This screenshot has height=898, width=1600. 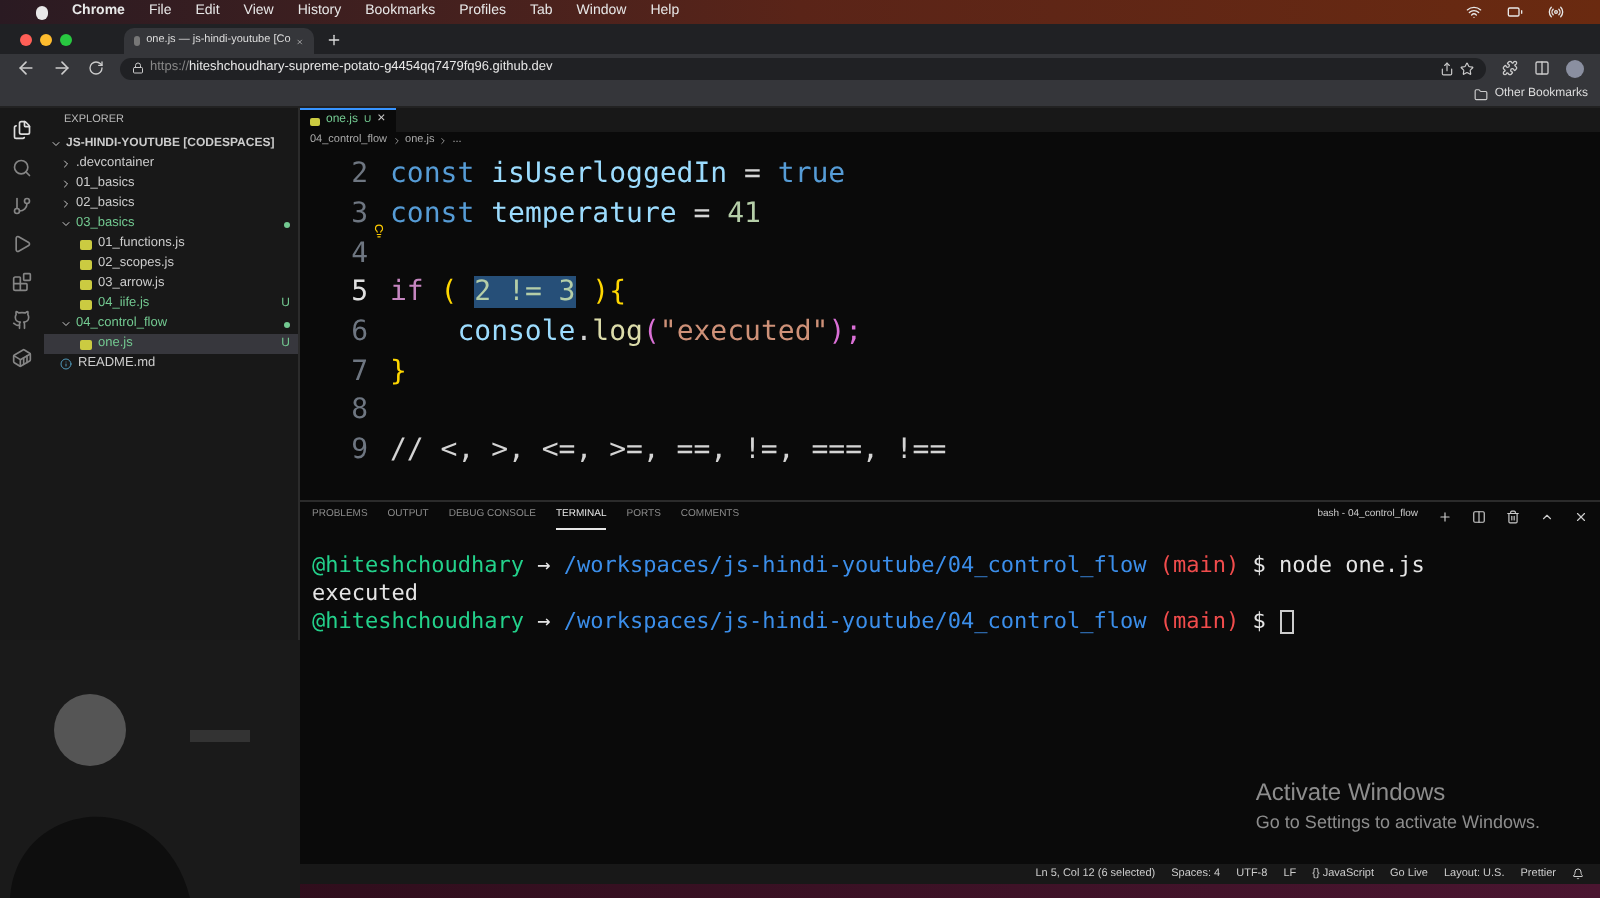 I want to click on share-icon, so click(x=1447, y=68).